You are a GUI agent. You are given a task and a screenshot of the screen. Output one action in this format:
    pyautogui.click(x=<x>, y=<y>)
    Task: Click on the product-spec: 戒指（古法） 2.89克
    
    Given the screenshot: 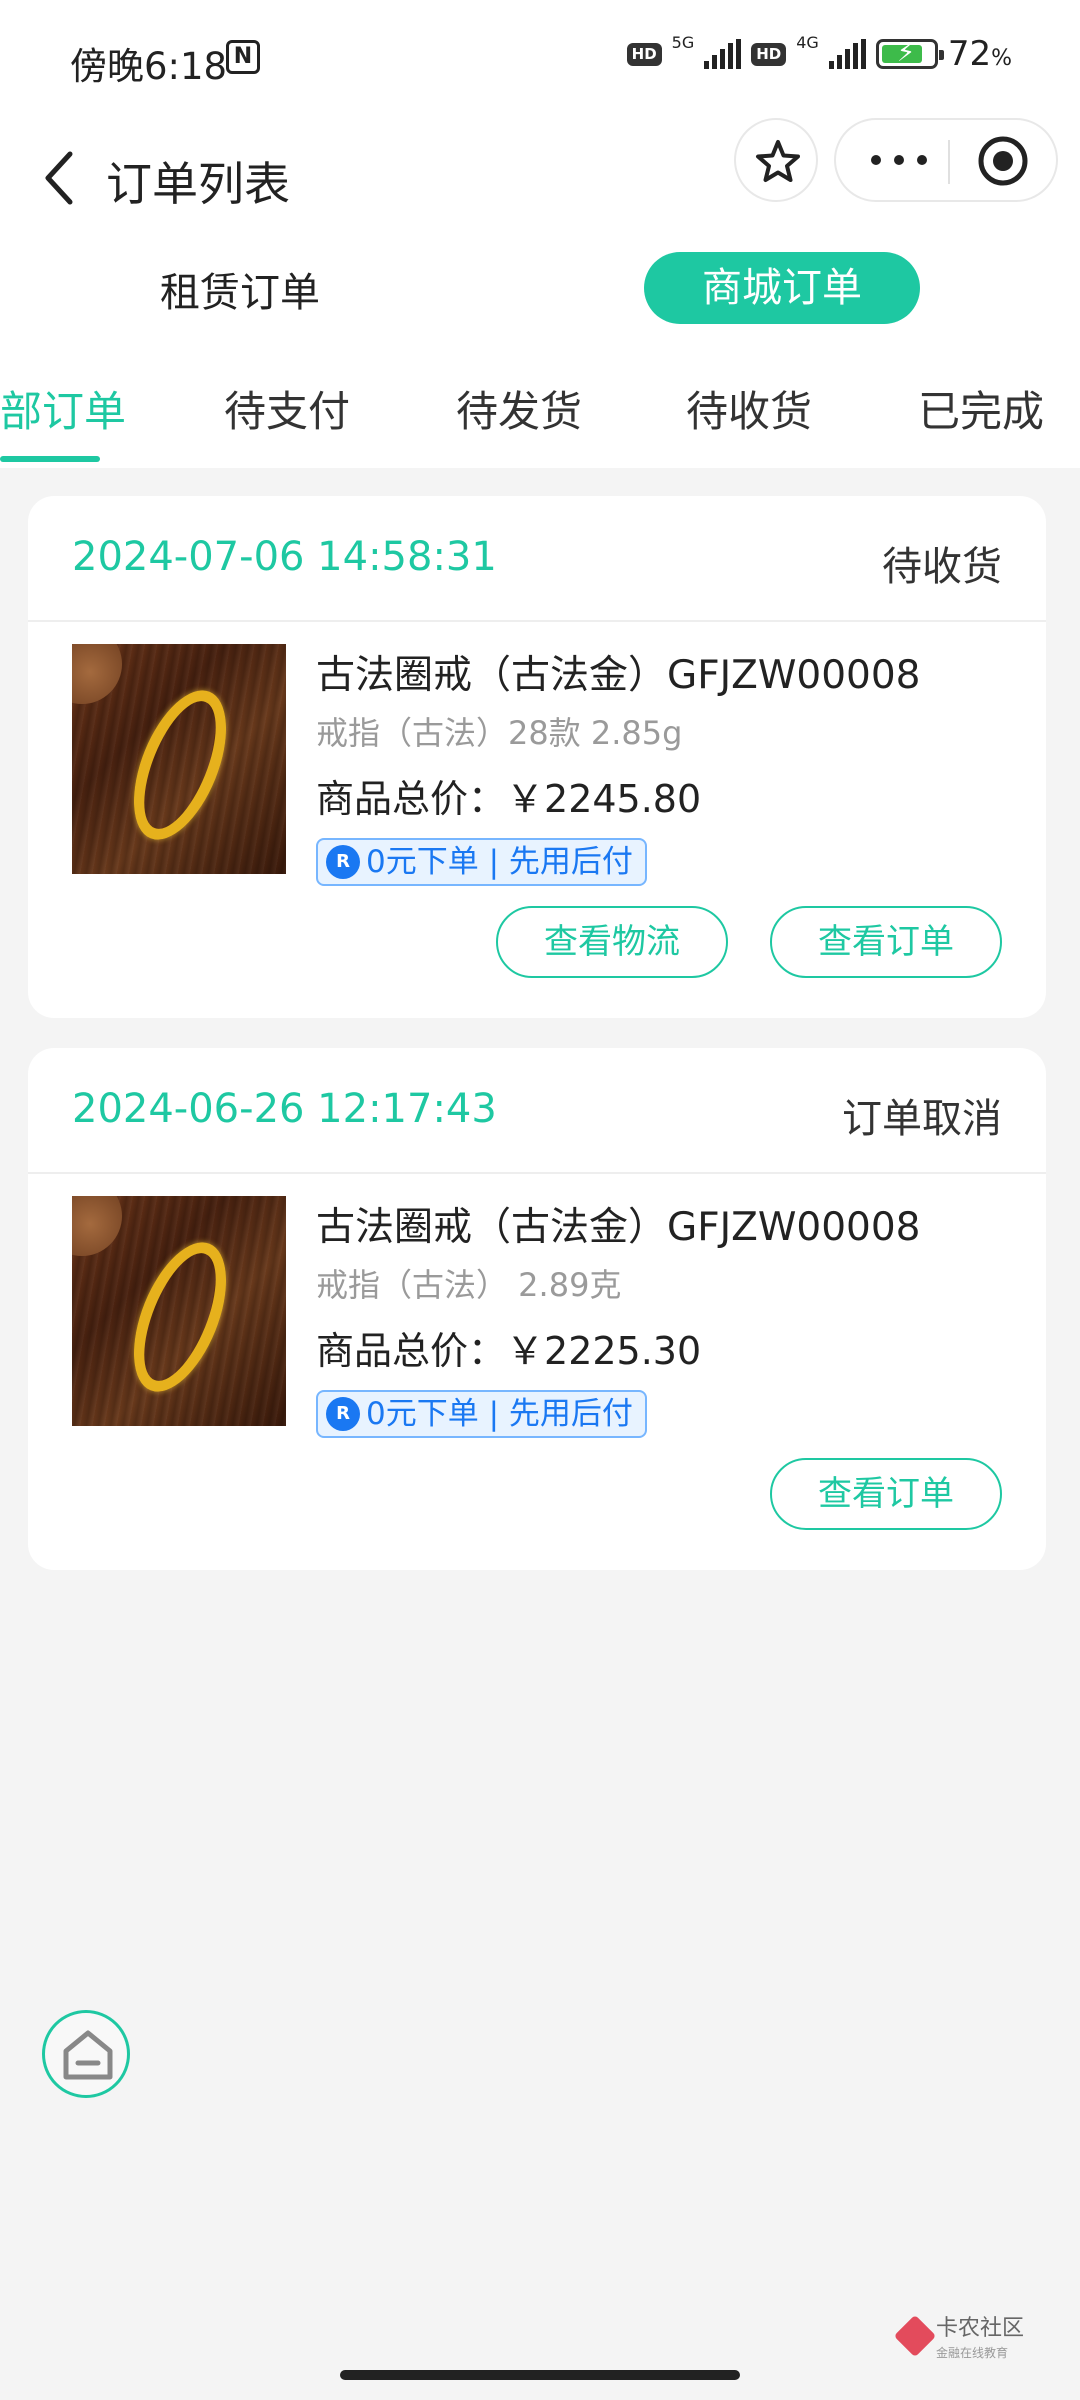 What is the action you would take?
    pyautogui.click(x=469, y=1285)
    